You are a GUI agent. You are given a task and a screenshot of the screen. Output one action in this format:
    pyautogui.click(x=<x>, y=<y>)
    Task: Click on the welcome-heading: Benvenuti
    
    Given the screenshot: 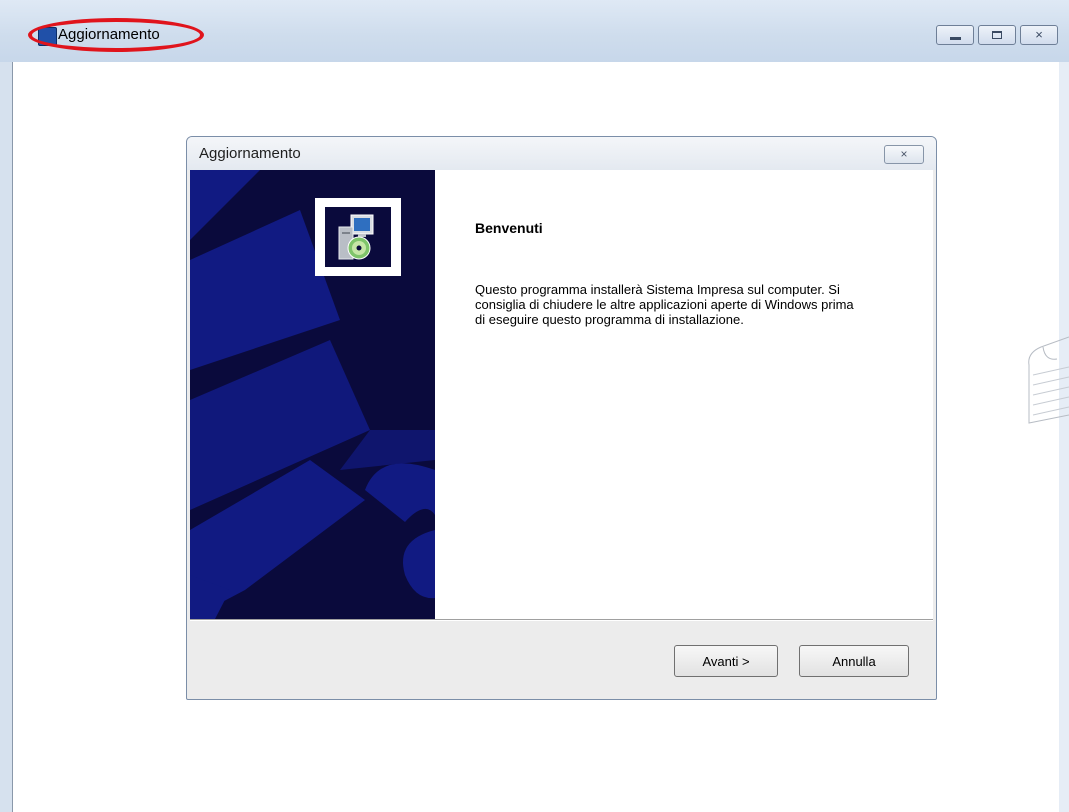 What is the action you would take?
    pyautogui.click(x=509, y=228)
    